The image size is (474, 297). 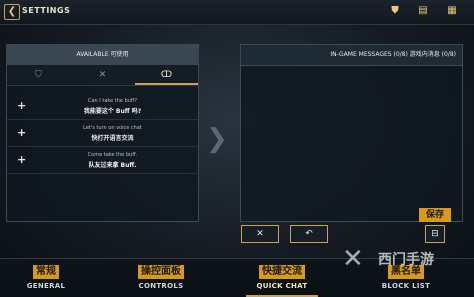 I want to click on list-item: + Can I take the buff? 我能要这个 Buff 吗?, so click(x=102, y=106).